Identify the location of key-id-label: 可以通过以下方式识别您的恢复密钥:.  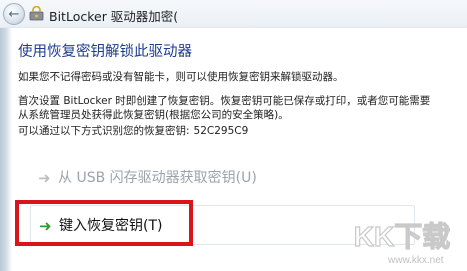
(104, 131).